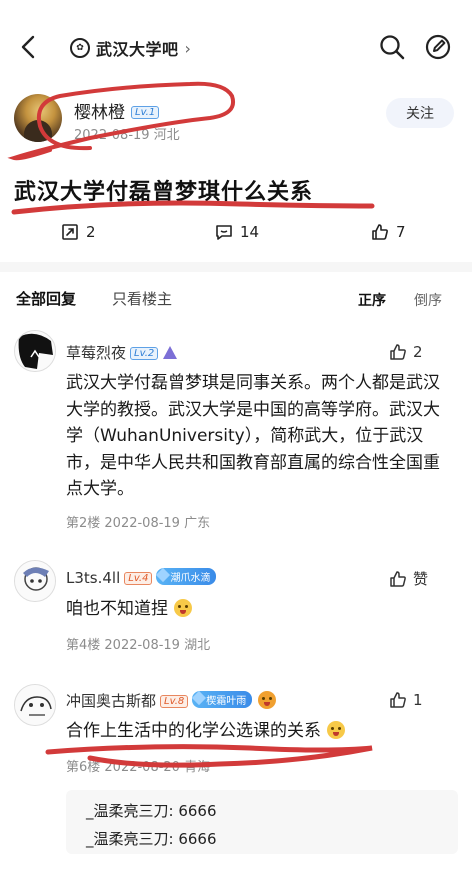  I want to click on post-title: 武汉大学付磊曾梦琪什么关系, so click(164, 192).